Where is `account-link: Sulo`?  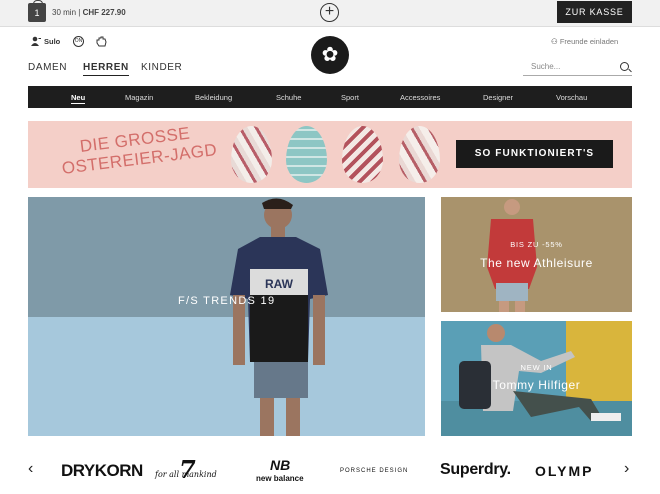 account-link: Sulo is located at coordinates (45, 41).